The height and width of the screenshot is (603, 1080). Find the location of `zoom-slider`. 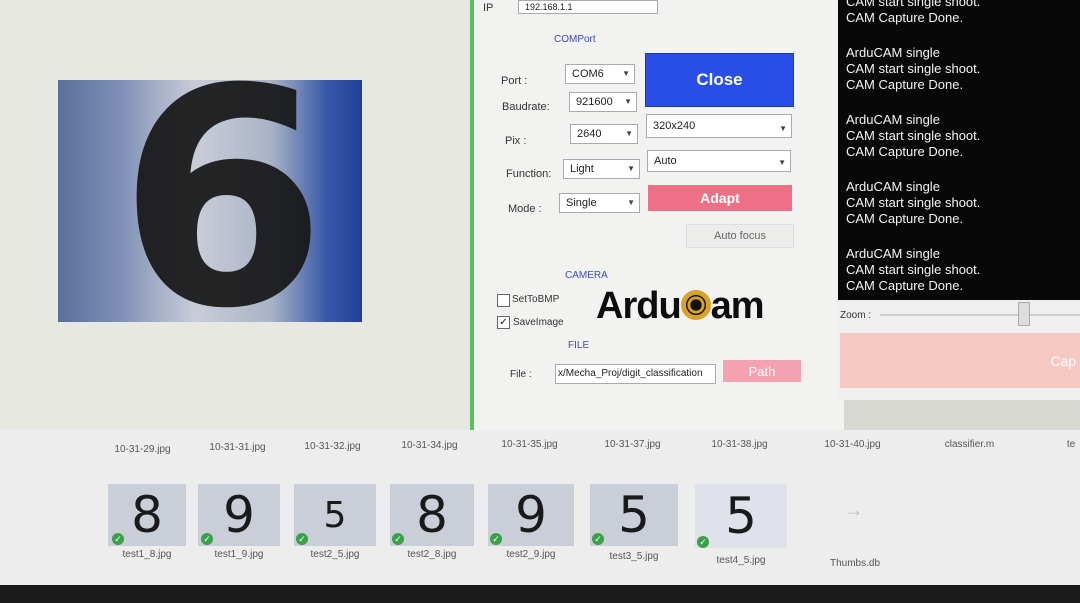

zoom-slider is located at coordinates (980, 315).